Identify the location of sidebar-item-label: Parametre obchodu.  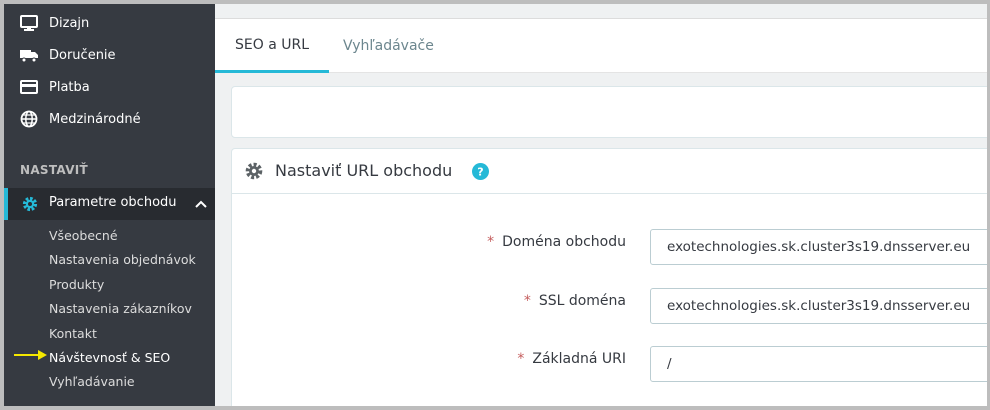
(113, 202).